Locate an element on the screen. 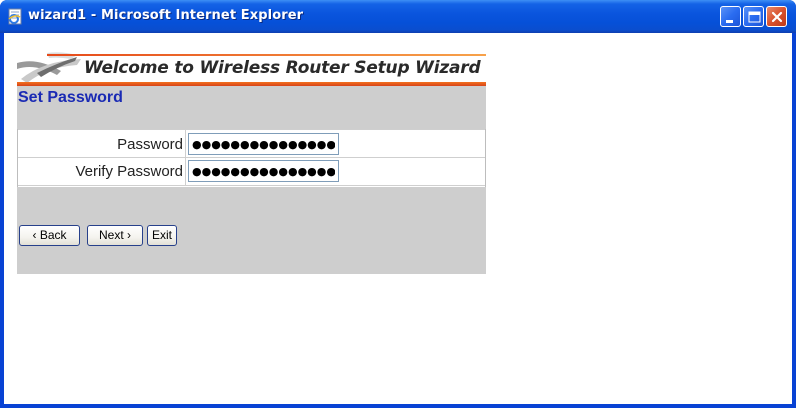  password-form: Password Verify Password is located at coordinates (251, 158).